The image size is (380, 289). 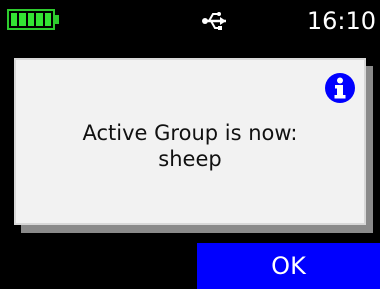 I want to click on usb-icon, so click(x=214, y=21).